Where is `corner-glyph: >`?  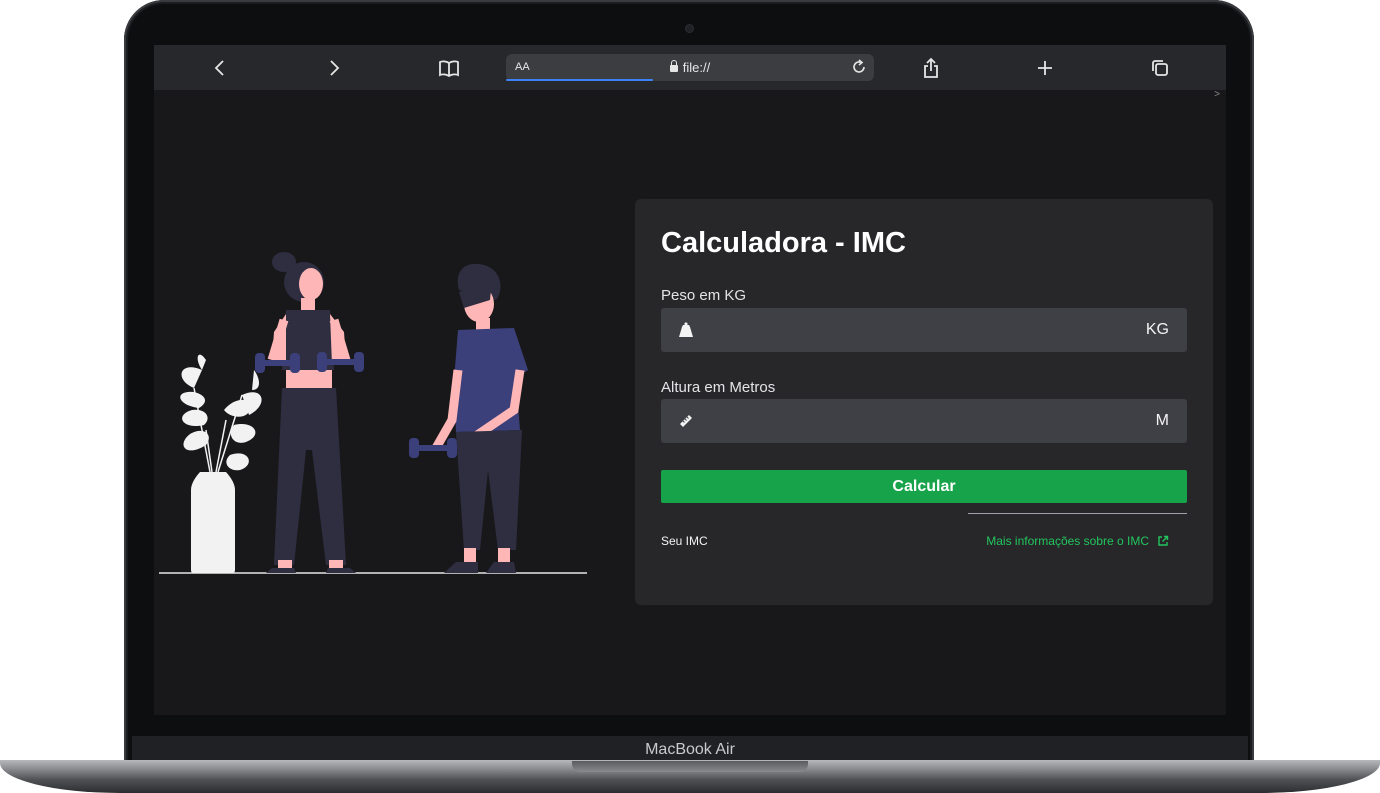 corner-glyph: > is located at coordinates (1217, 94).